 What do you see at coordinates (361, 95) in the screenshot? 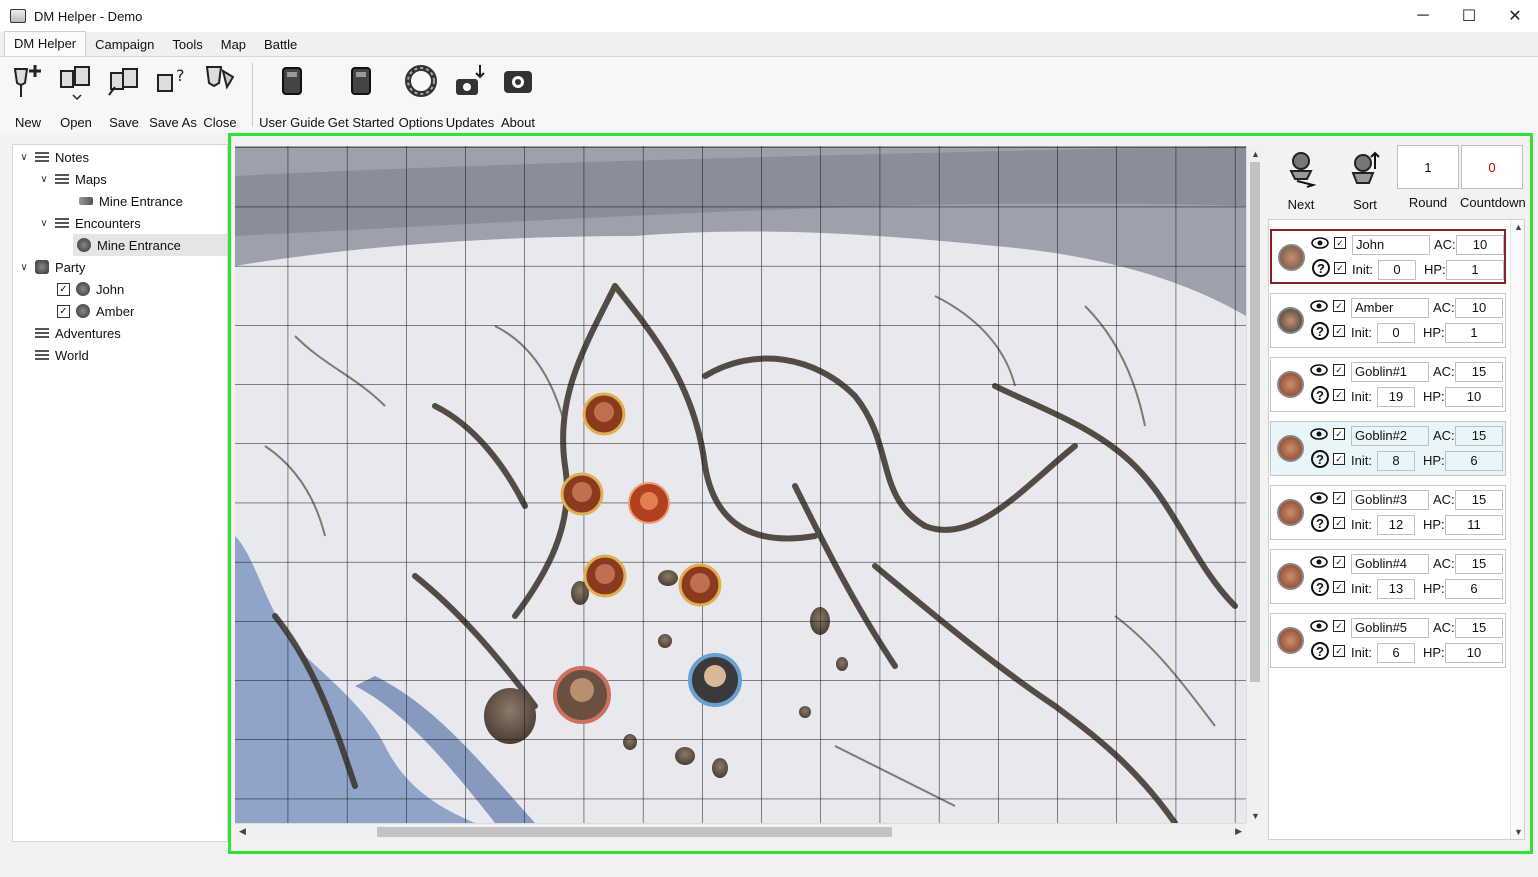
I see `get-started-button: Get Started` at bounding box center [361, 95].